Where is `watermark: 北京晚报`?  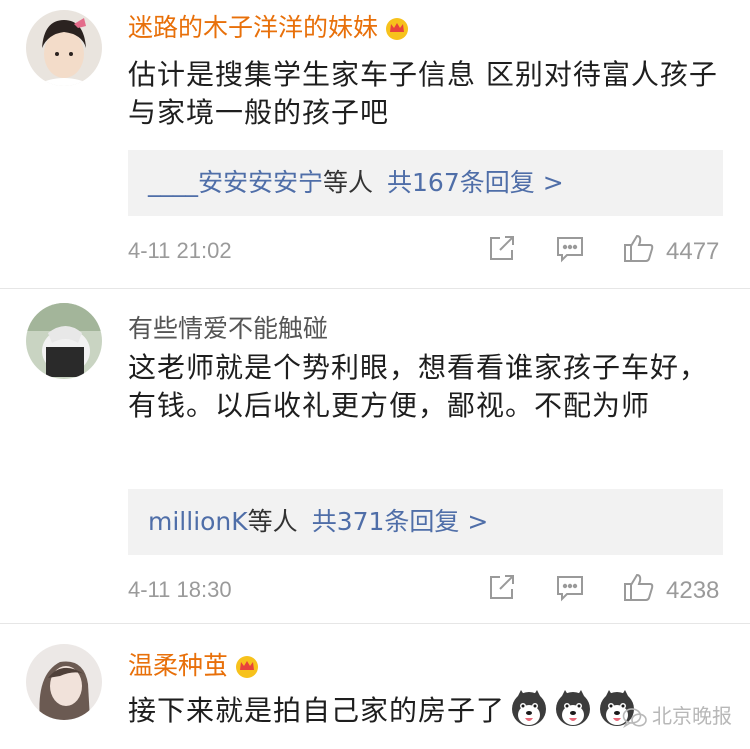
watermark: 北京晚报 is located at coordinates (677, 714).